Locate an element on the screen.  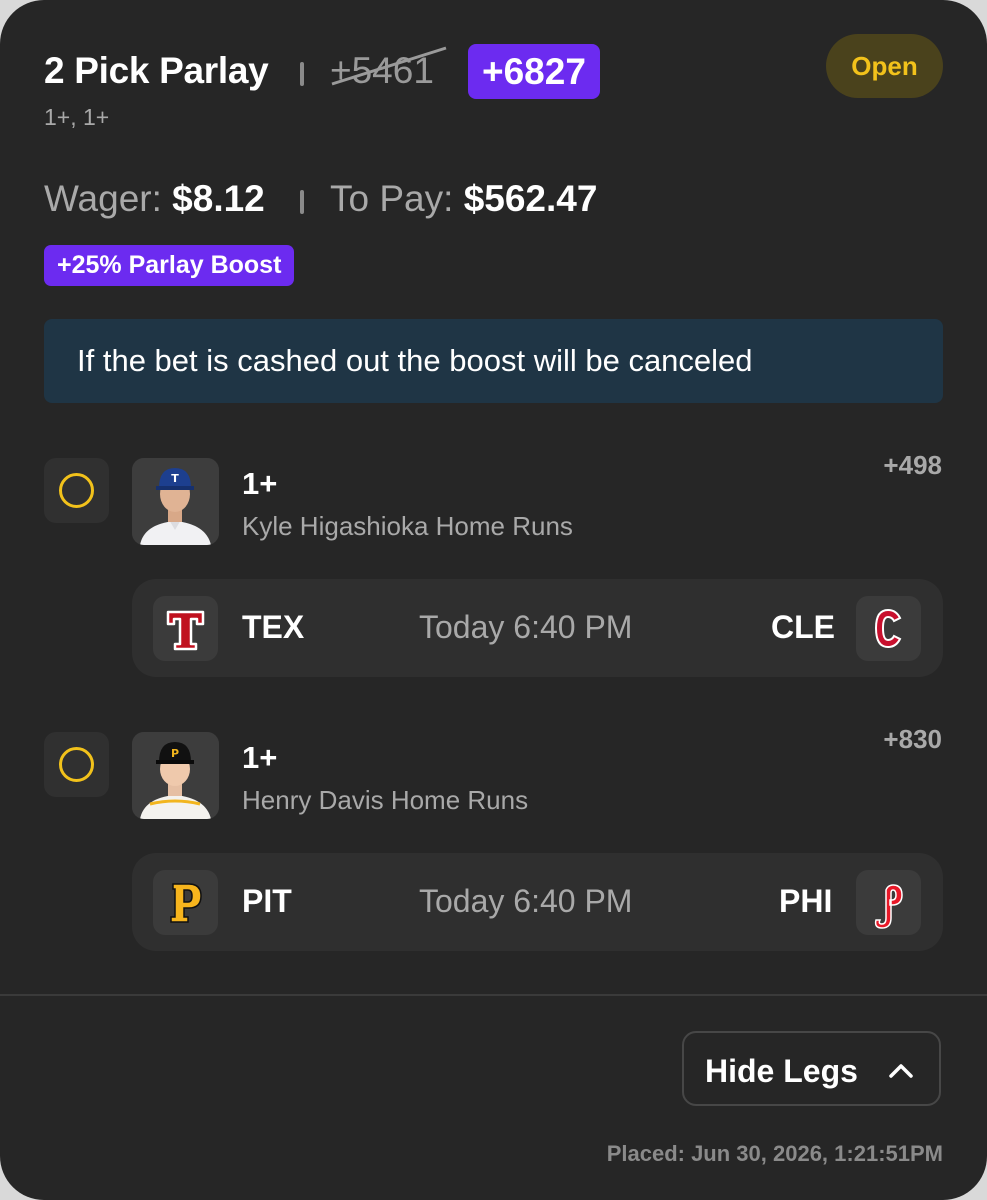
placed-timestamp: Placed: Jun 30, 2026, 1:21:51PM is located at coordinates (774, 1153).